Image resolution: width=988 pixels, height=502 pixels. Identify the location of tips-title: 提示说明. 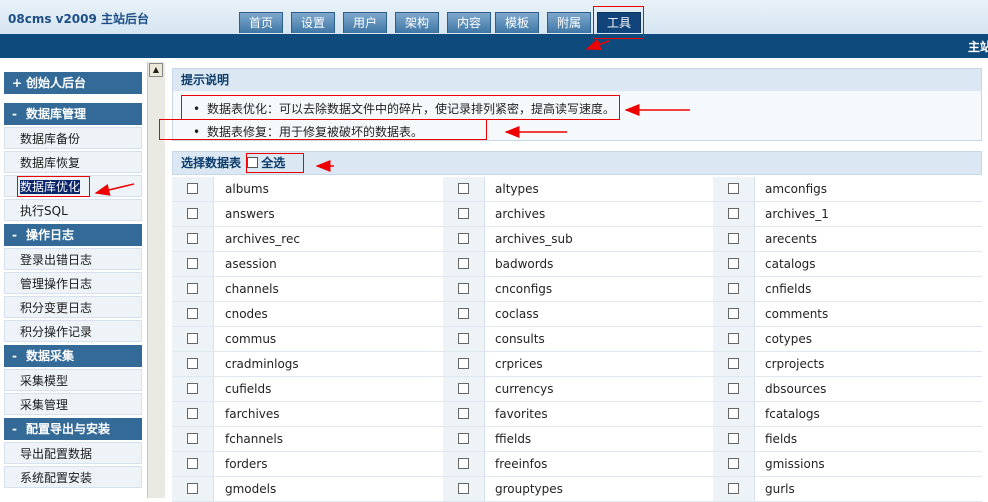
(577, 80).